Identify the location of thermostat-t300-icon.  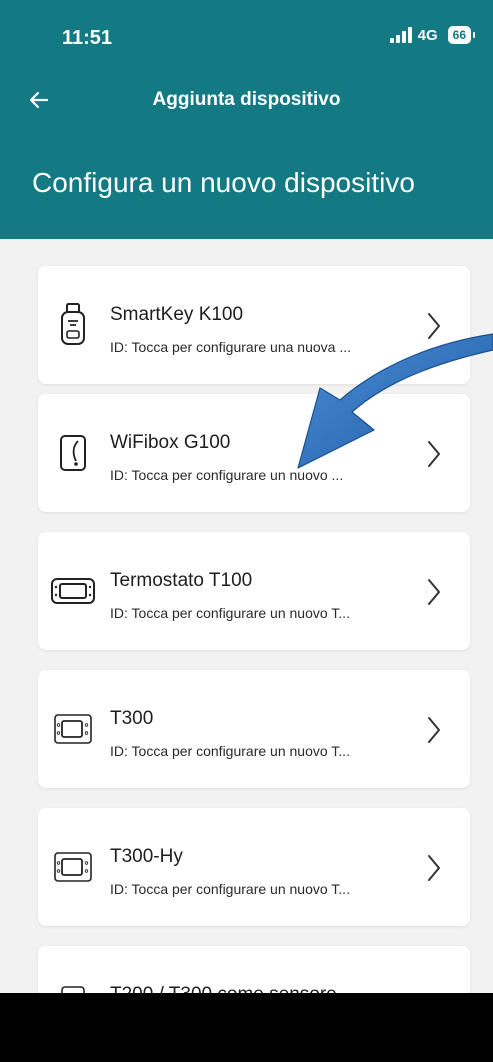
(73, 729).